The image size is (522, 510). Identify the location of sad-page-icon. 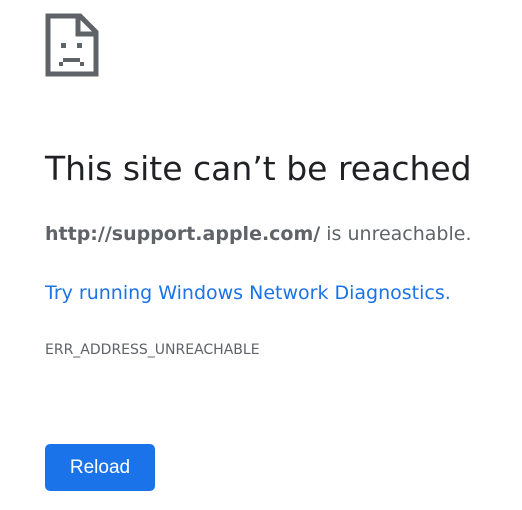
(72, 45).